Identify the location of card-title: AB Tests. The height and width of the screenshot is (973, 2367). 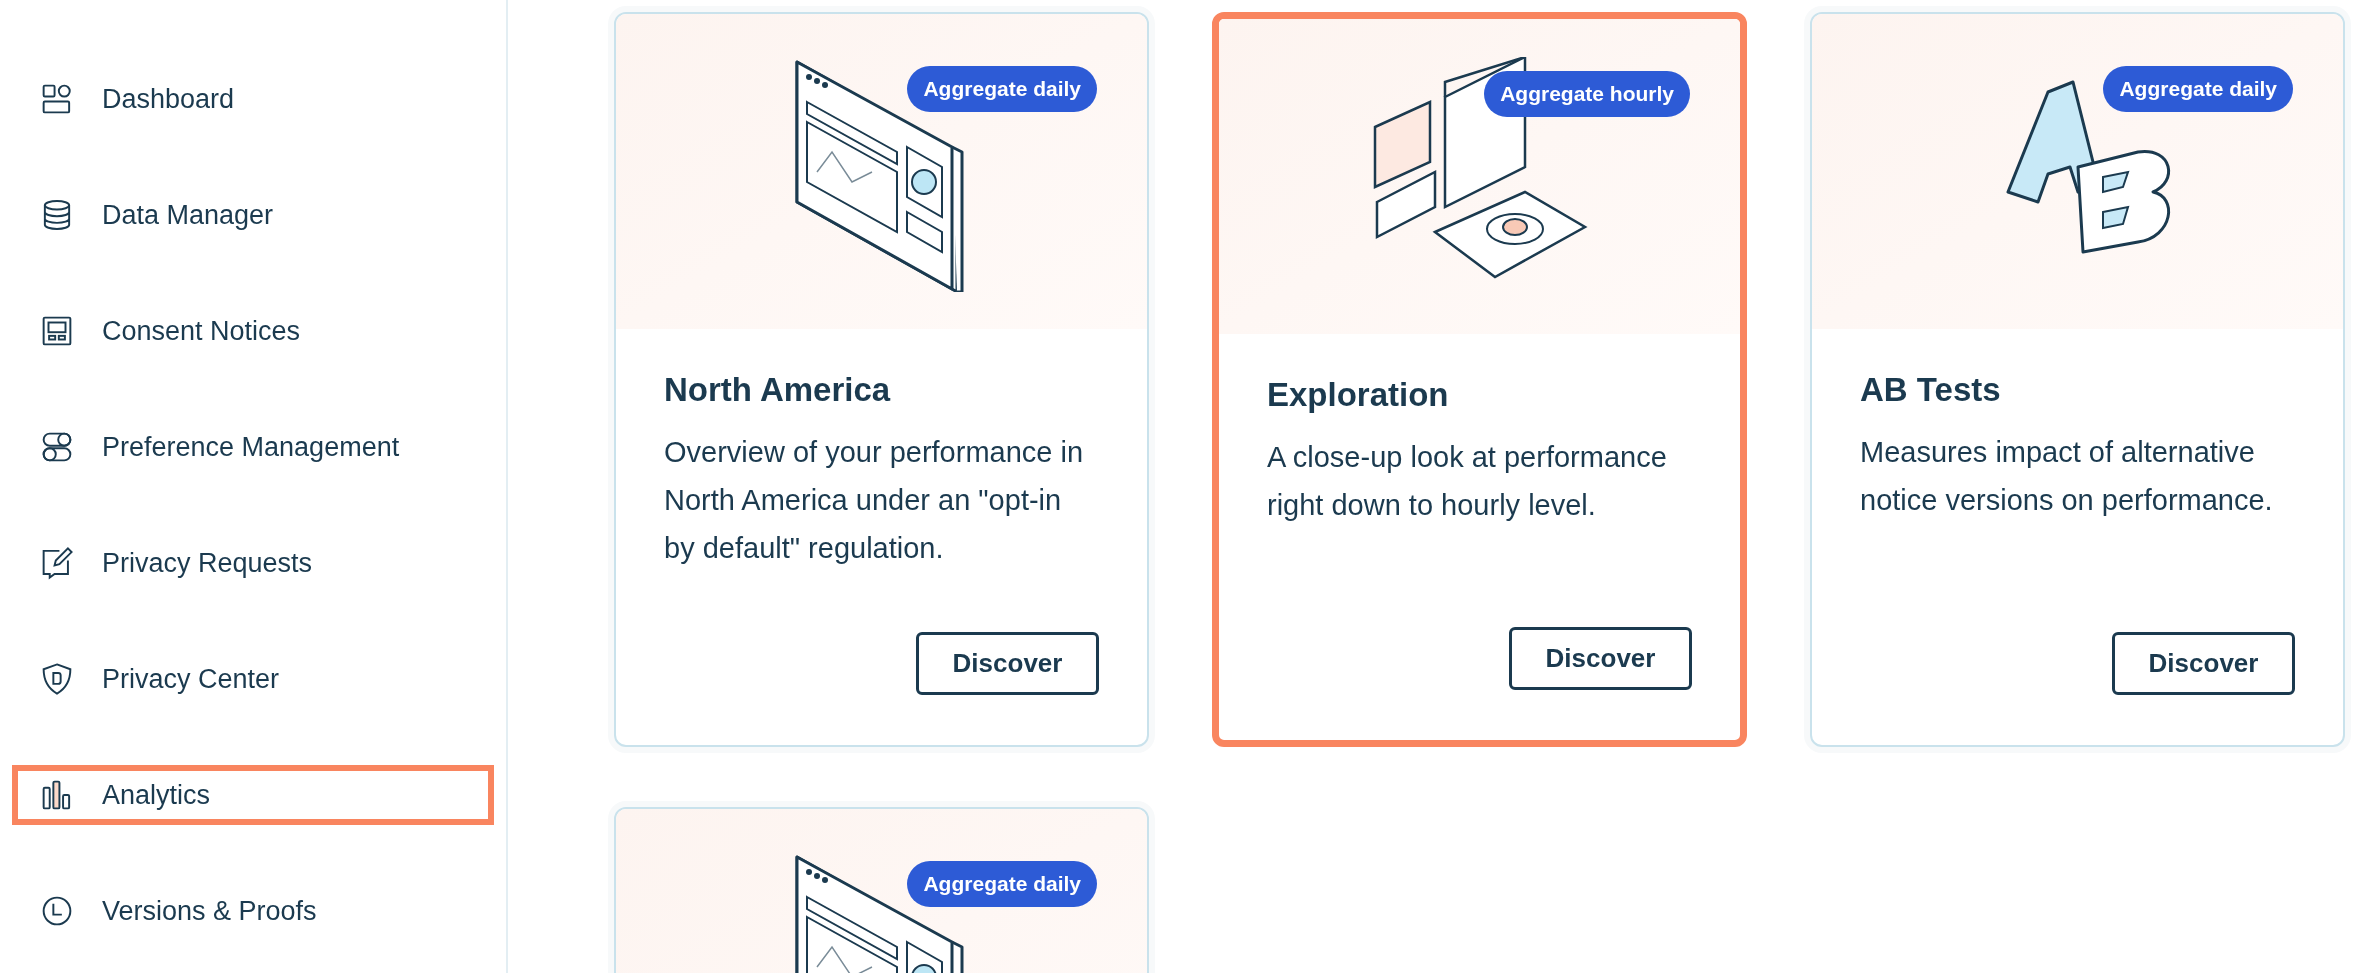
(1931, 390).